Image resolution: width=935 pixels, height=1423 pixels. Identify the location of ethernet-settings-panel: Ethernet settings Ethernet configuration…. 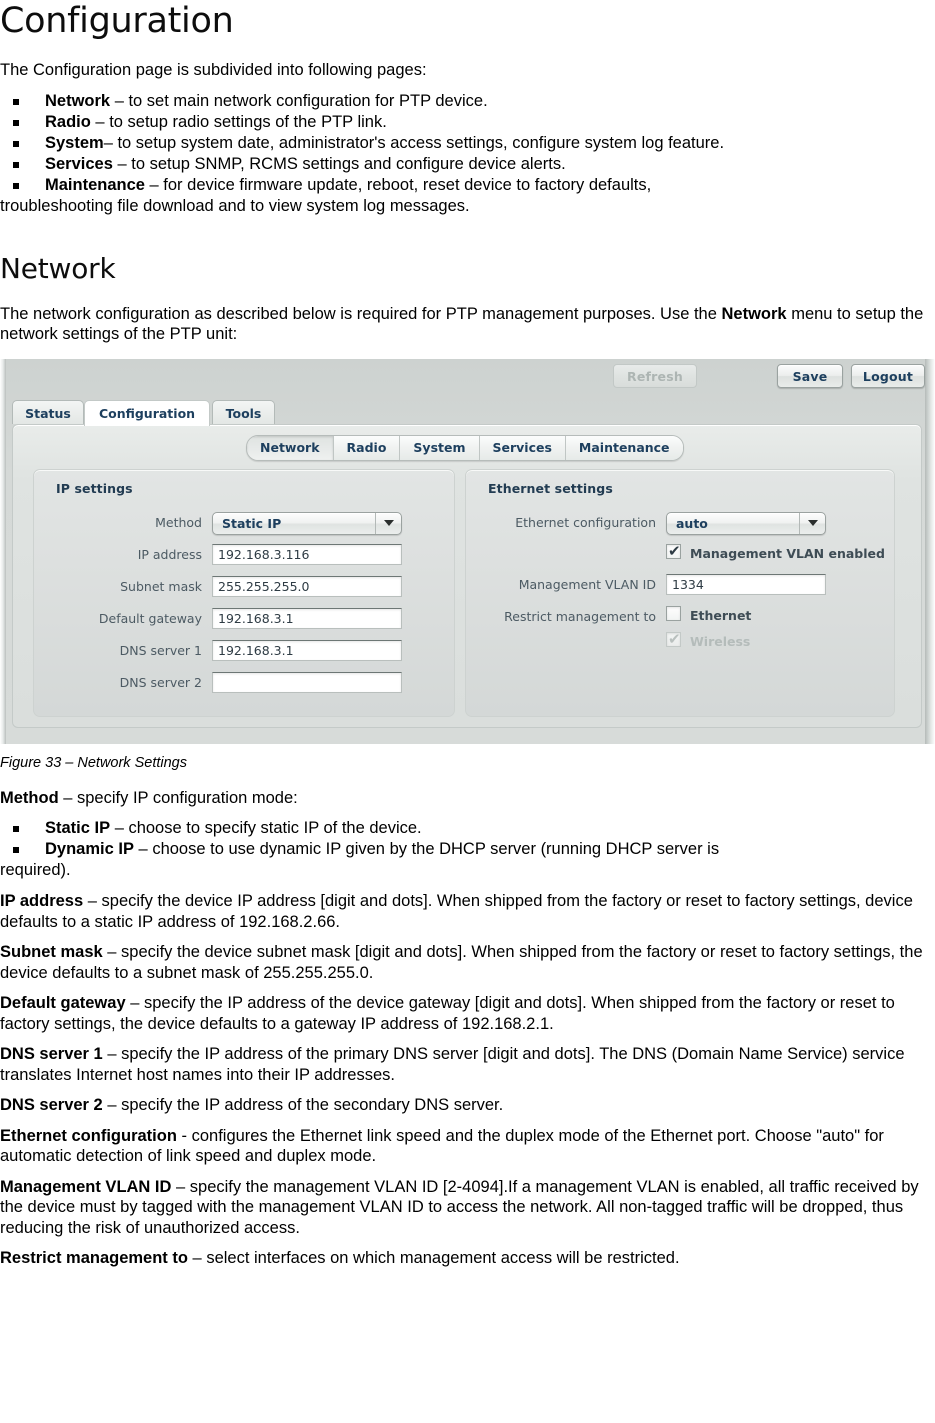
(680, 592).